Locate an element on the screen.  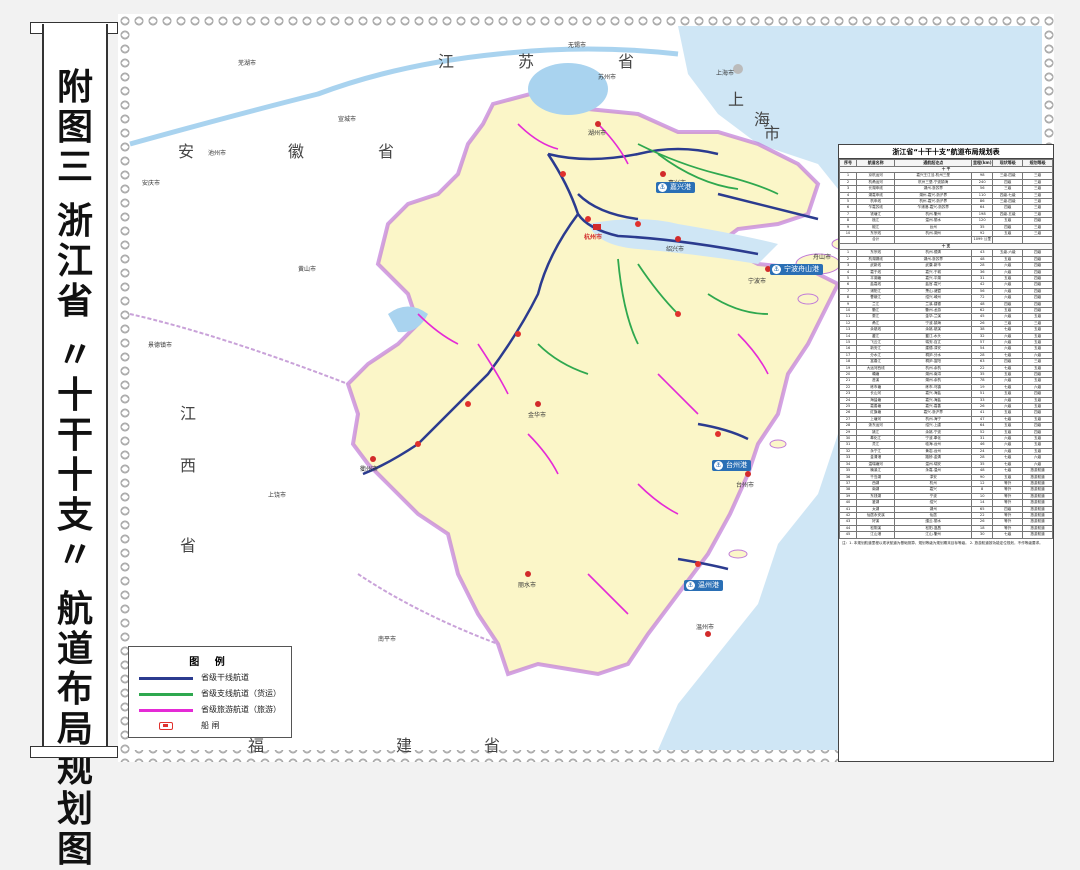
city-label-jinhua: 金华市 is located at coordinates (537, 415).